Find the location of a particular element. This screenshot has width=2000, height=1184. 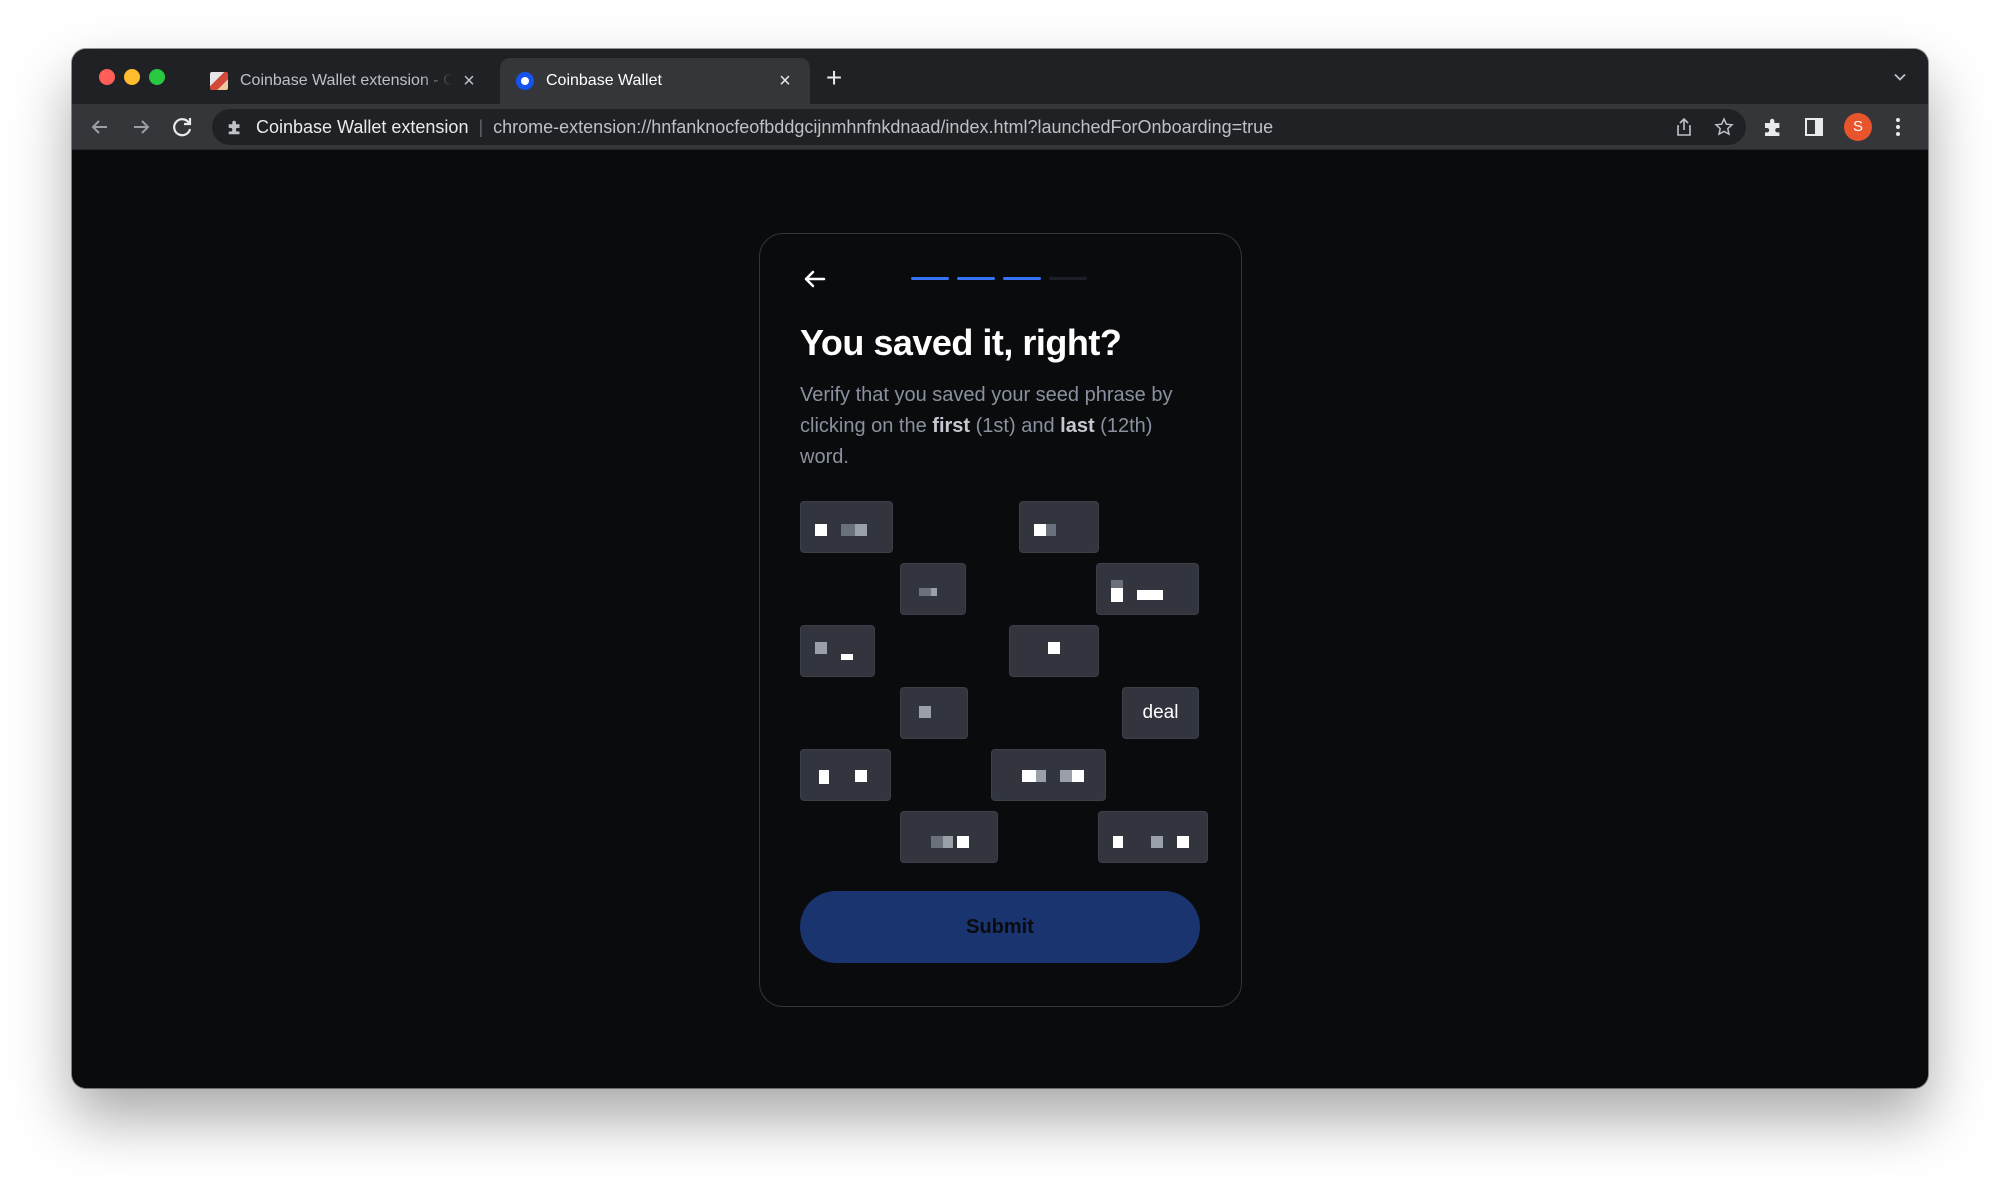

chevron-down-icon is located at coordinates (1900, 77).